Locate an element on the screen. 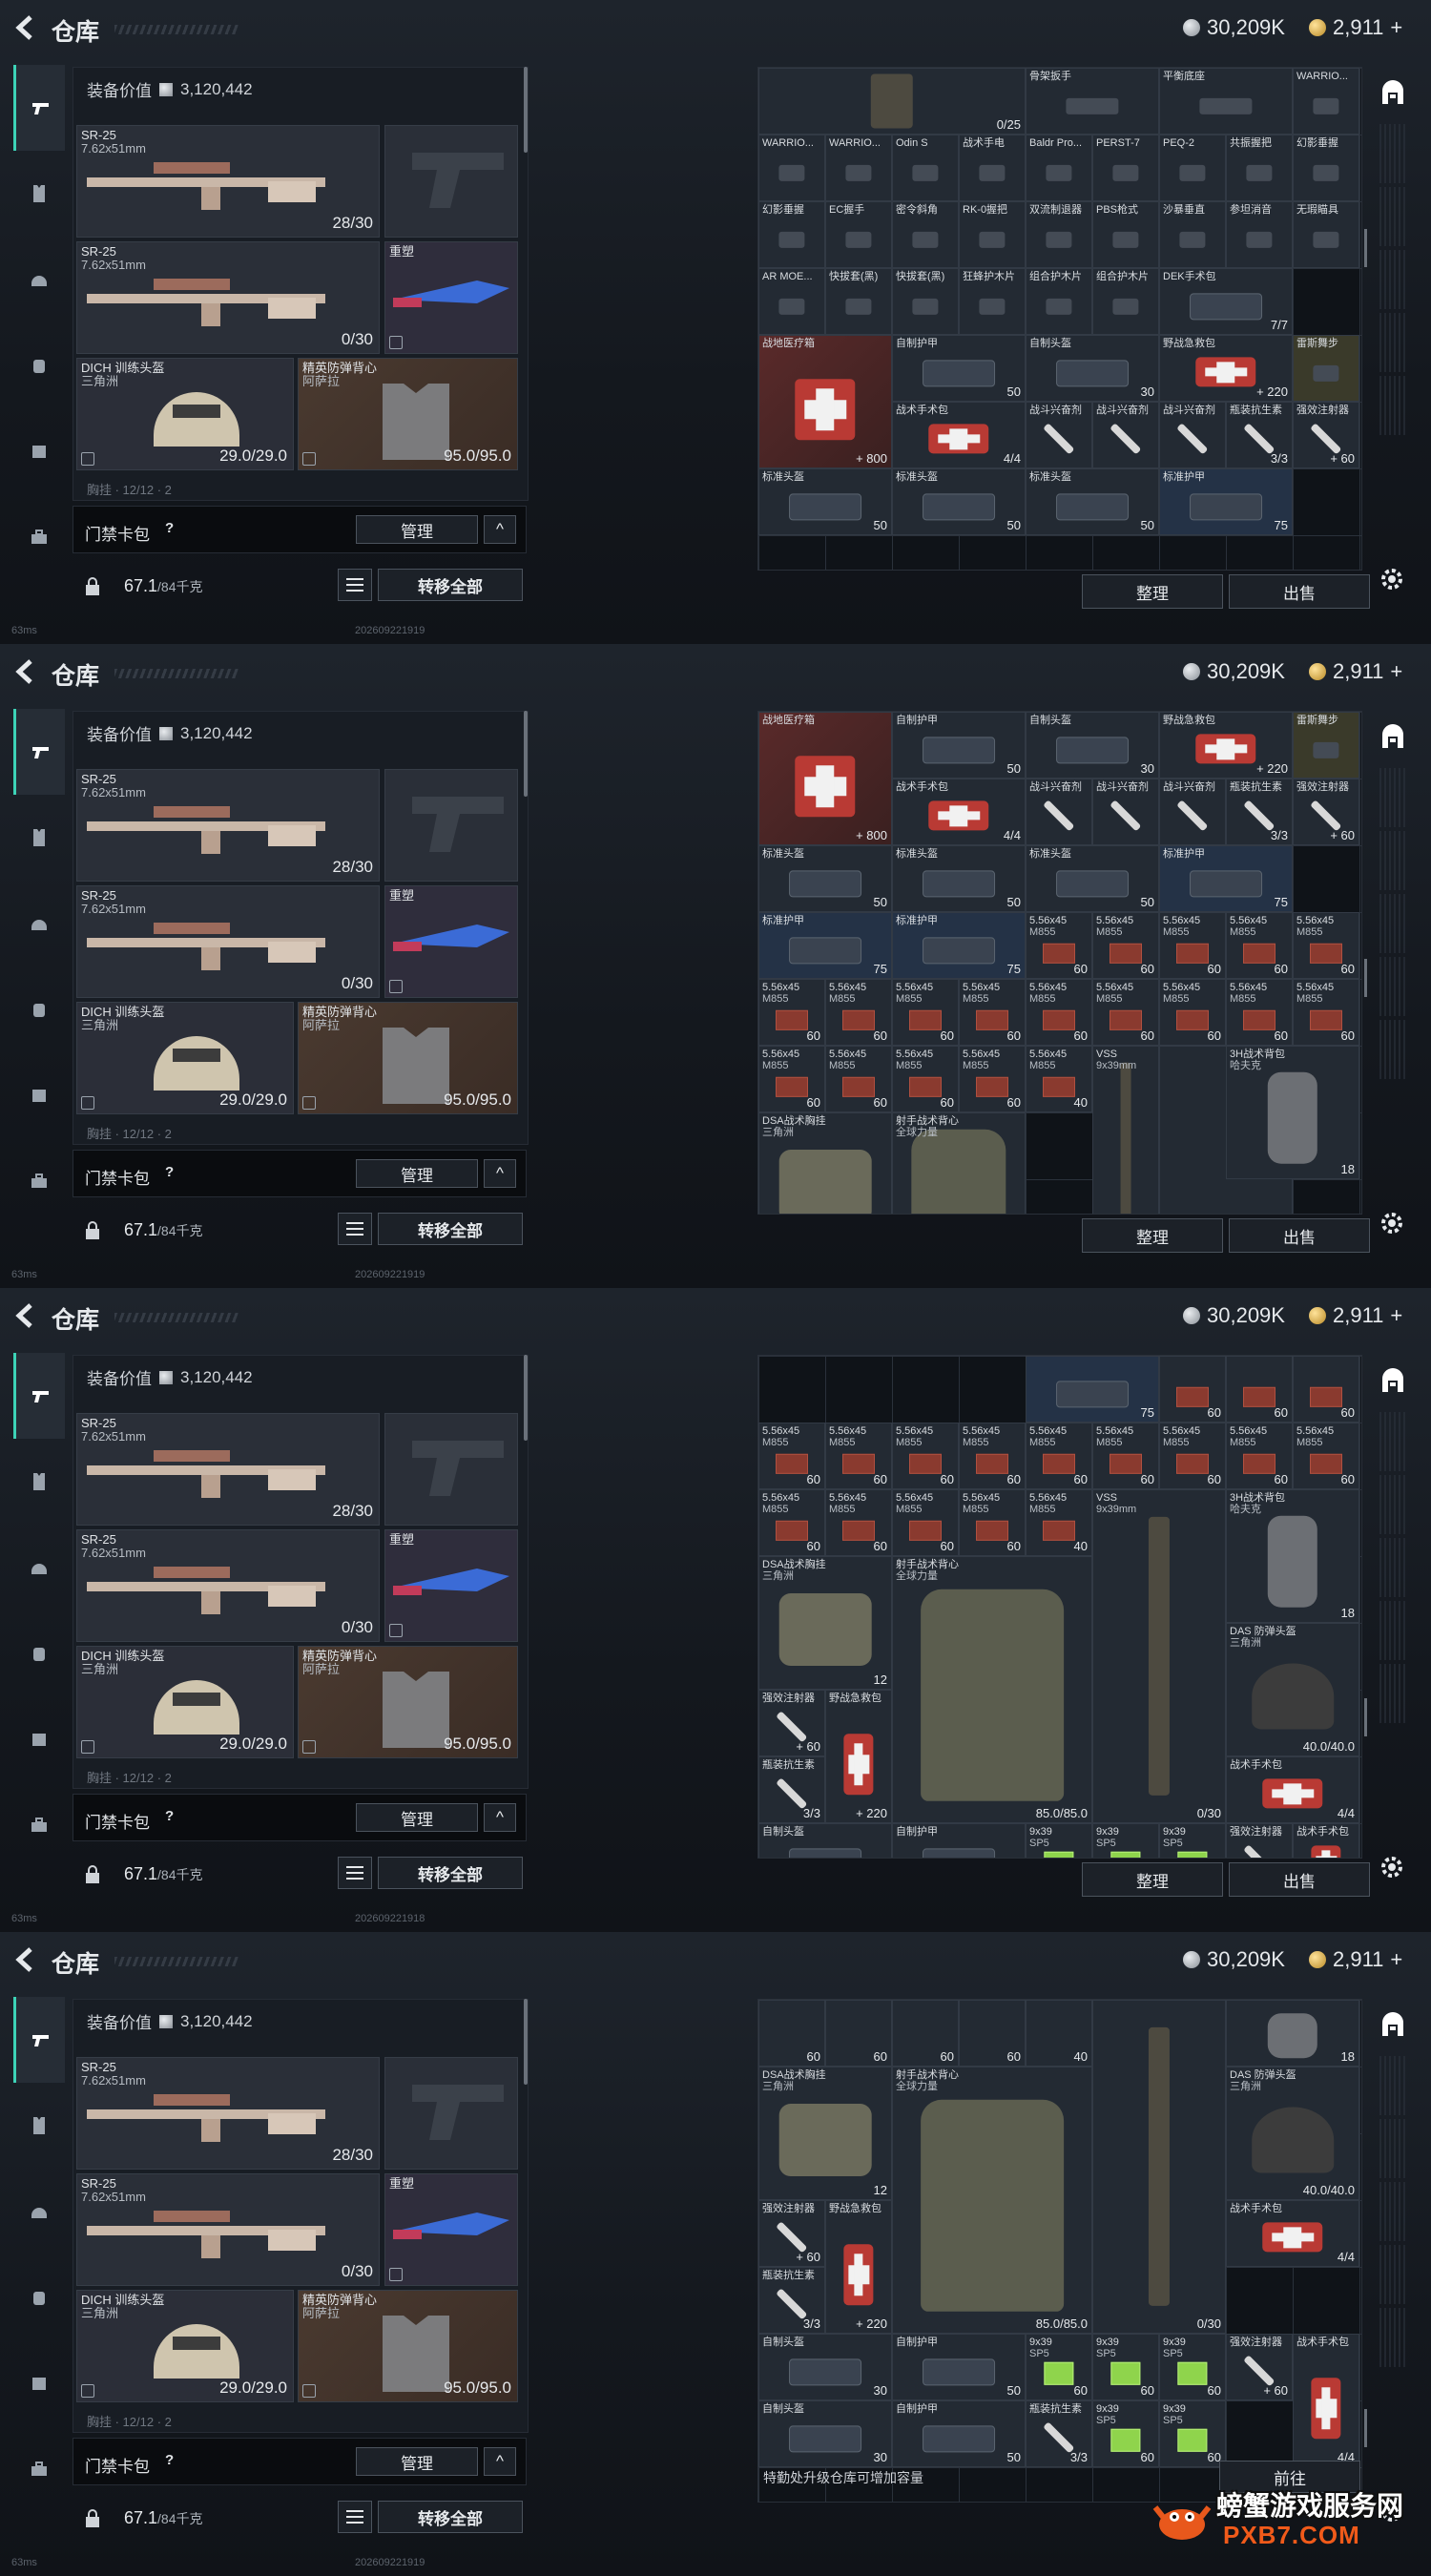 The width and height of the screenshot is (1431, 2576). inventory-item: 骨架扳手 is located at coordinates (1092, 101).